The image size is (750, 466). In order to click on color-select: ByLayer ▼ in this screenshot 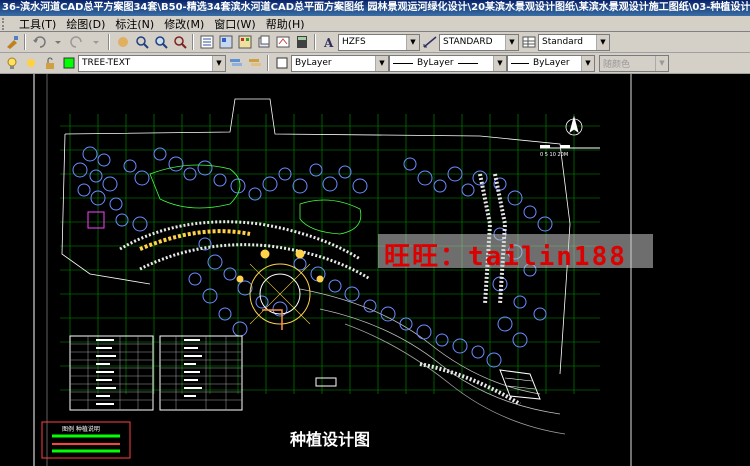, I will do `click(340, 63)`.